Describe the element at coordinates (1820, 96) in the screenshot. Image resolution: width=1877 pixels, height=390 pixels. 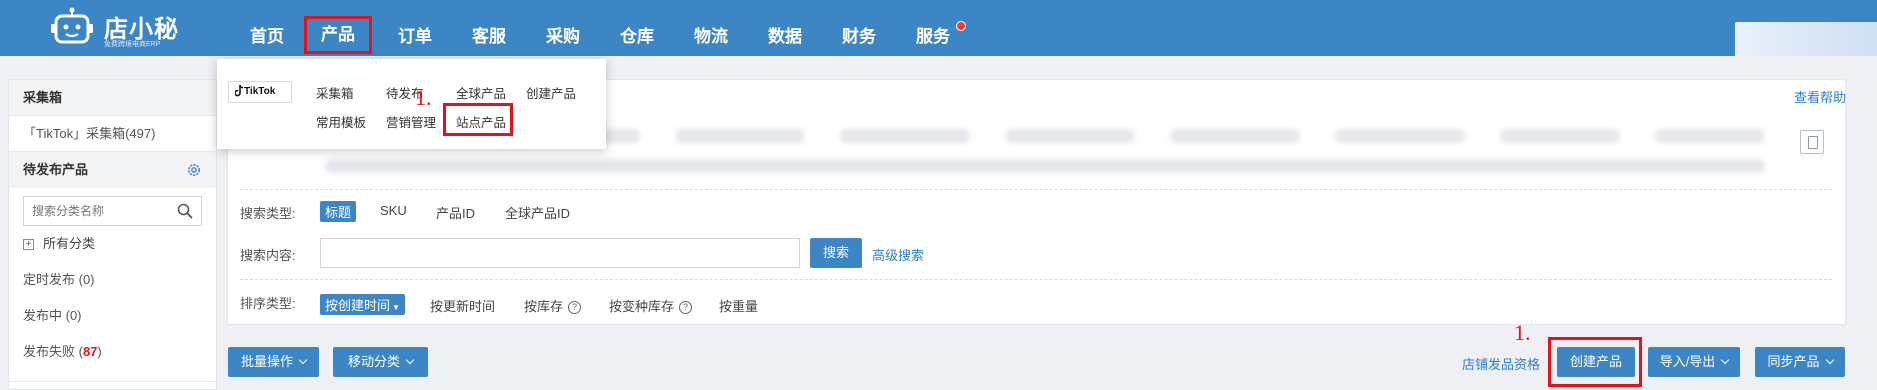
I see `help-link: 查看帮助` at that location.